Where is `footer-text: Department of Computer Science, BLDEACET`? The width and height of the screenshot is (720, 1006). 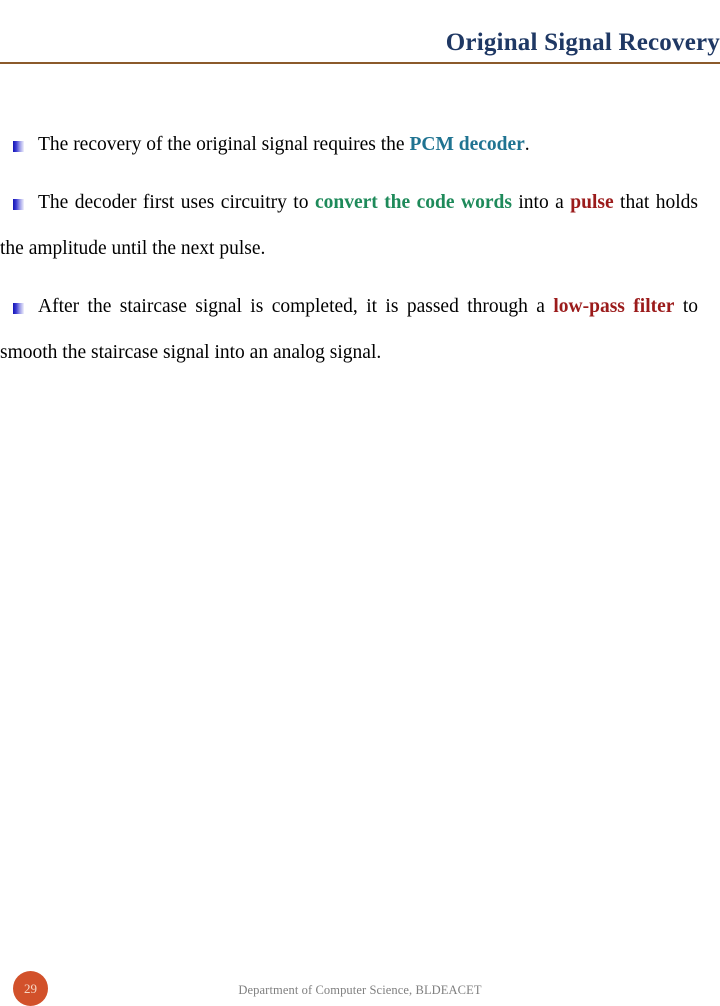
footer-text: Department of Computer Science, BLDEACET is located at coordinates (360, 990).